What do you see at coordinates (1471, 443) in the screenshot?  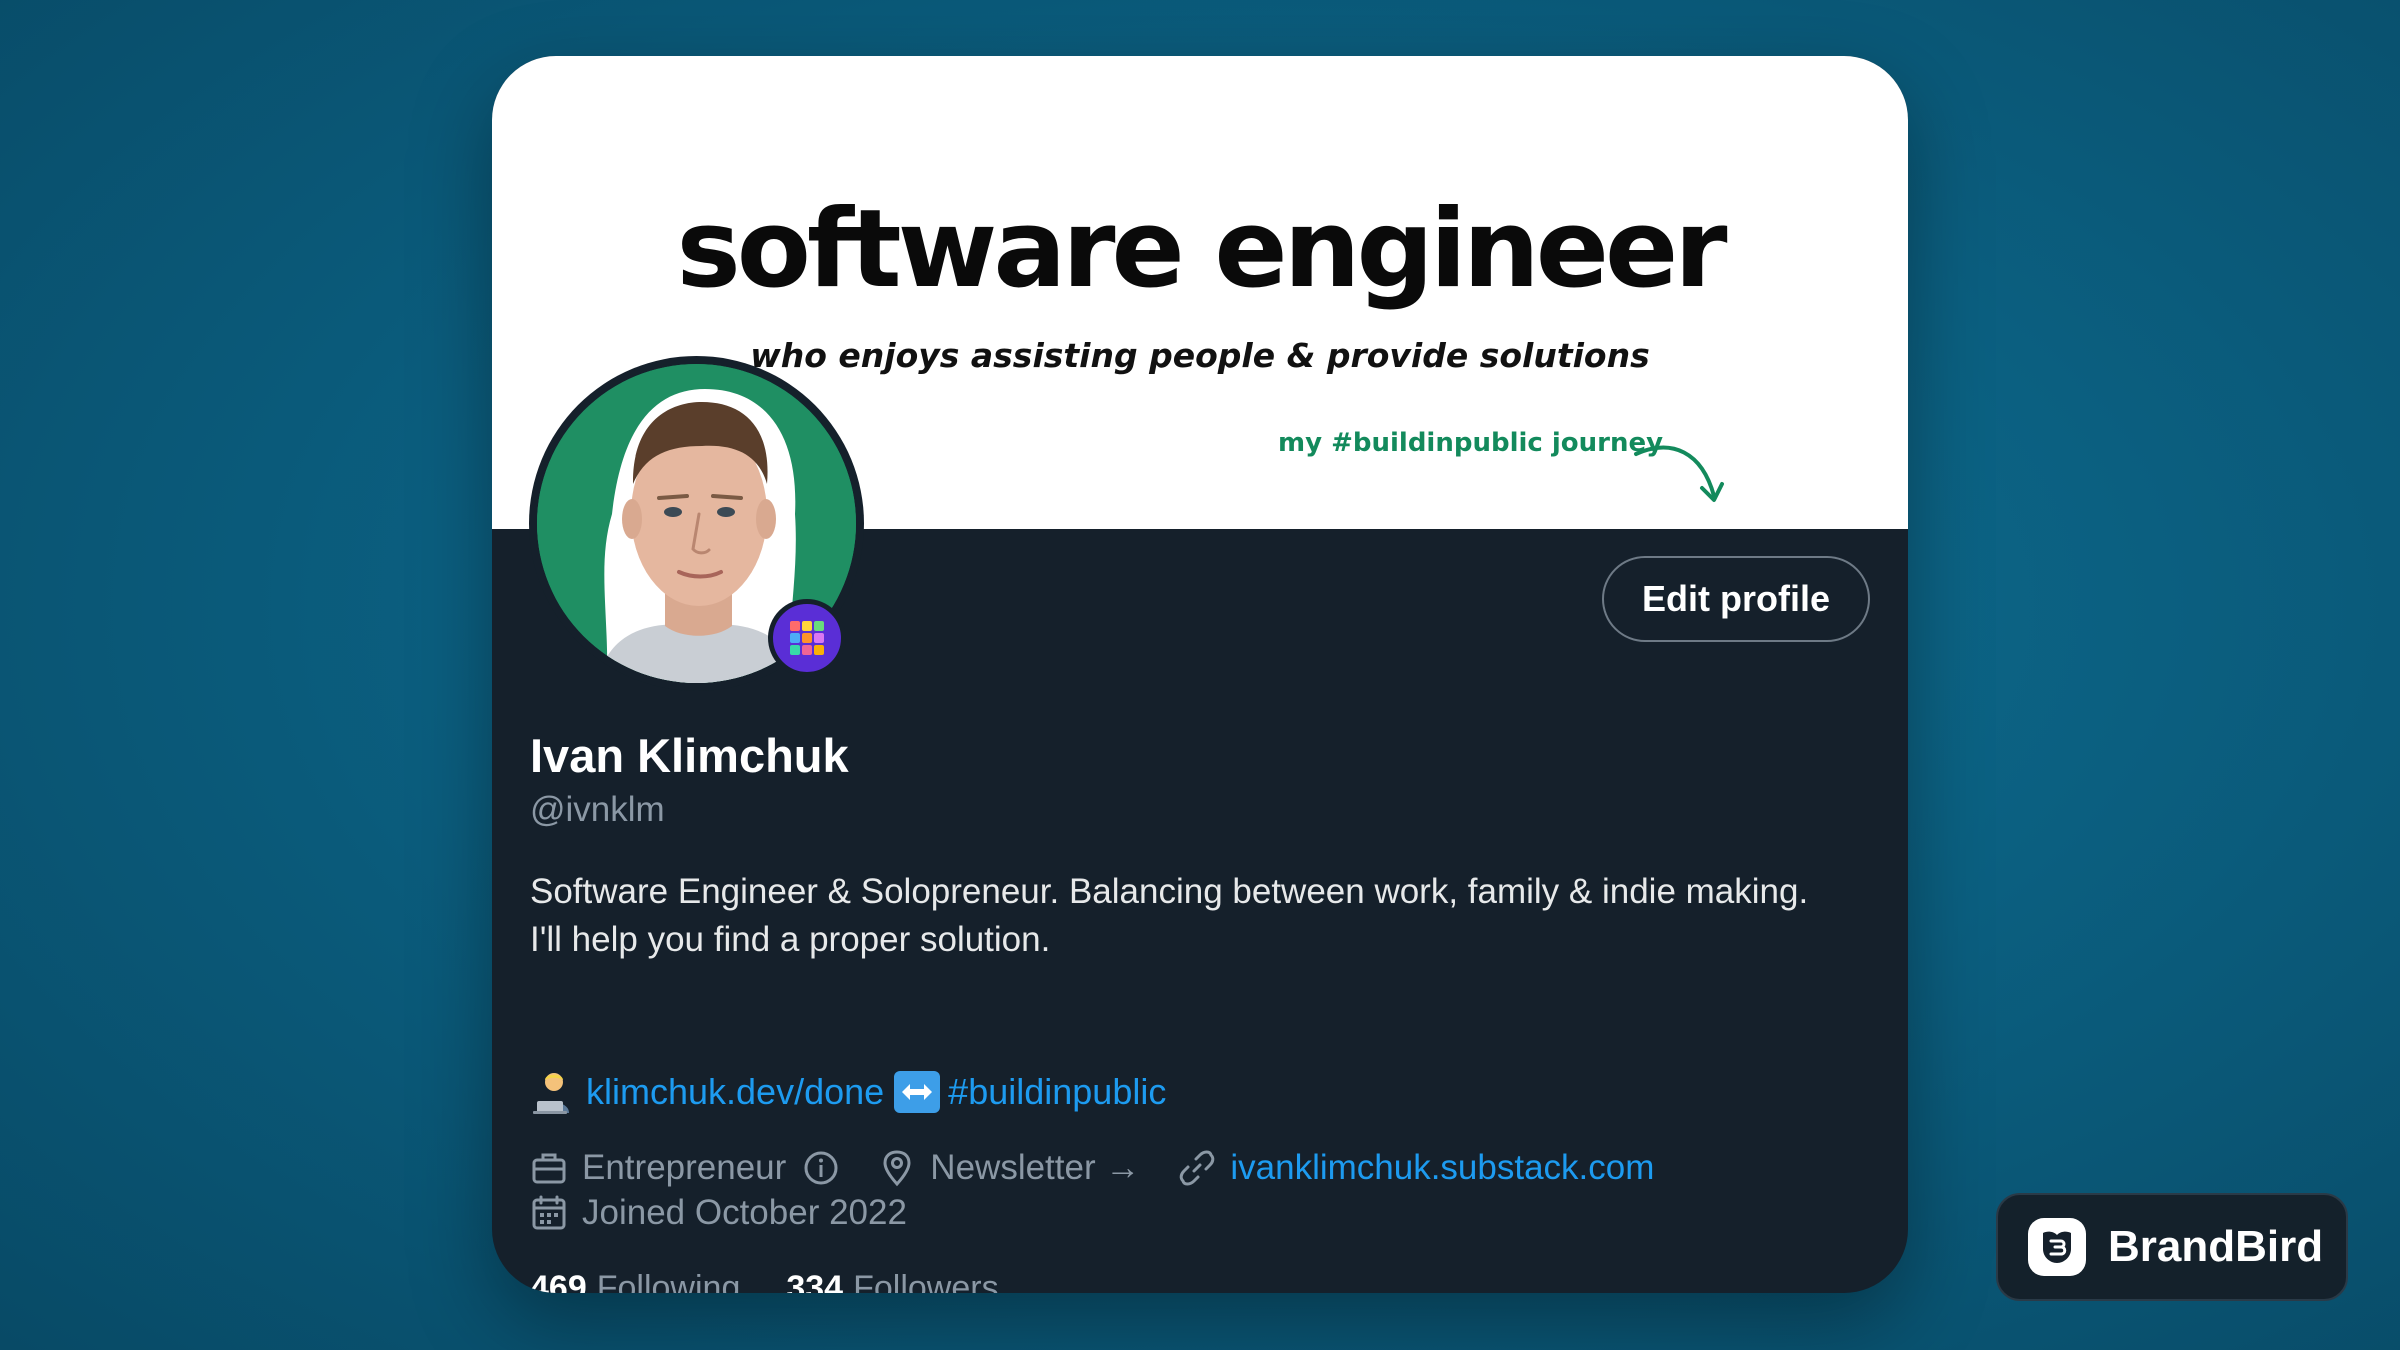 I see `banner-note: my #buildinpublic journey` at bounding box center [1471, 443].